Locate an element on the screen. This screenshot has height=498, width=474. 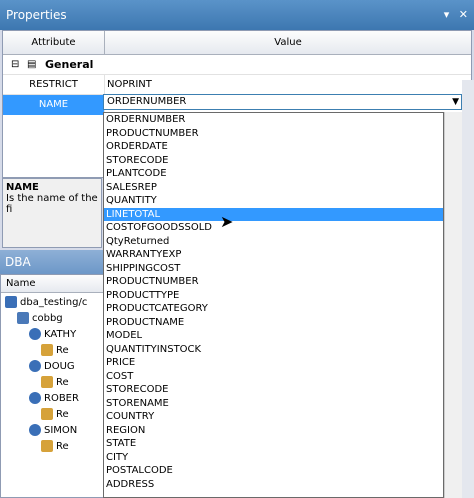
dropdown-option: WARRANTYEXP is located at coordinates (273, 255).